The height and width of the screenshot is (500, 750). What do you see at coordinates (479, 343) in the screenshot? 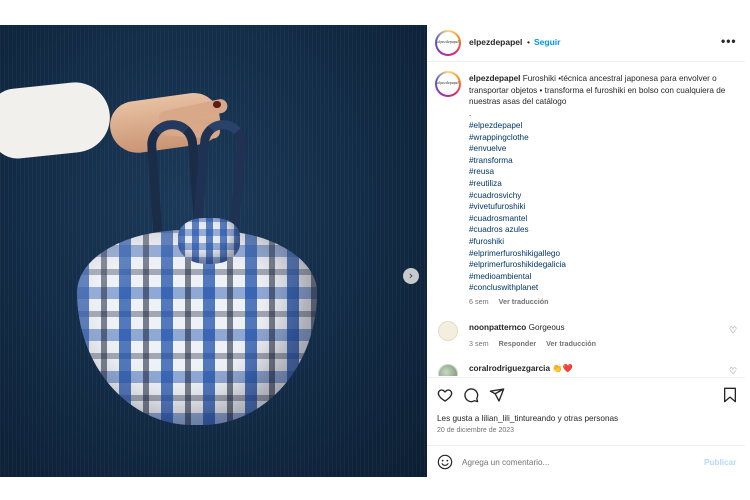
I see `comment-time: 3 sem` at bounding box center [479, 343].